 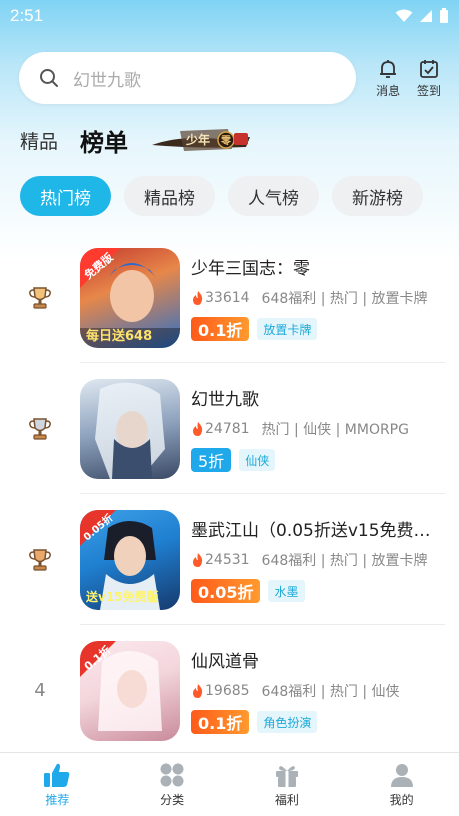 What do you see at coordinates (65, 196) in the screenshot?
I see `chip-hot: 热门榜` at bounding box center [65, 196].